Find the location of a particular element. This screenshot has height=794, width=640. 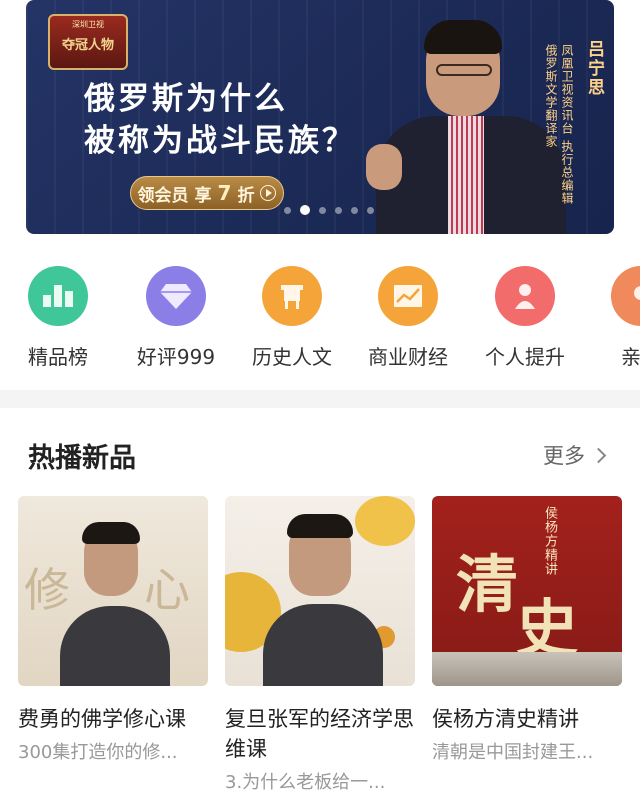

more-link: 更多 is located at coordinates (575, 455).